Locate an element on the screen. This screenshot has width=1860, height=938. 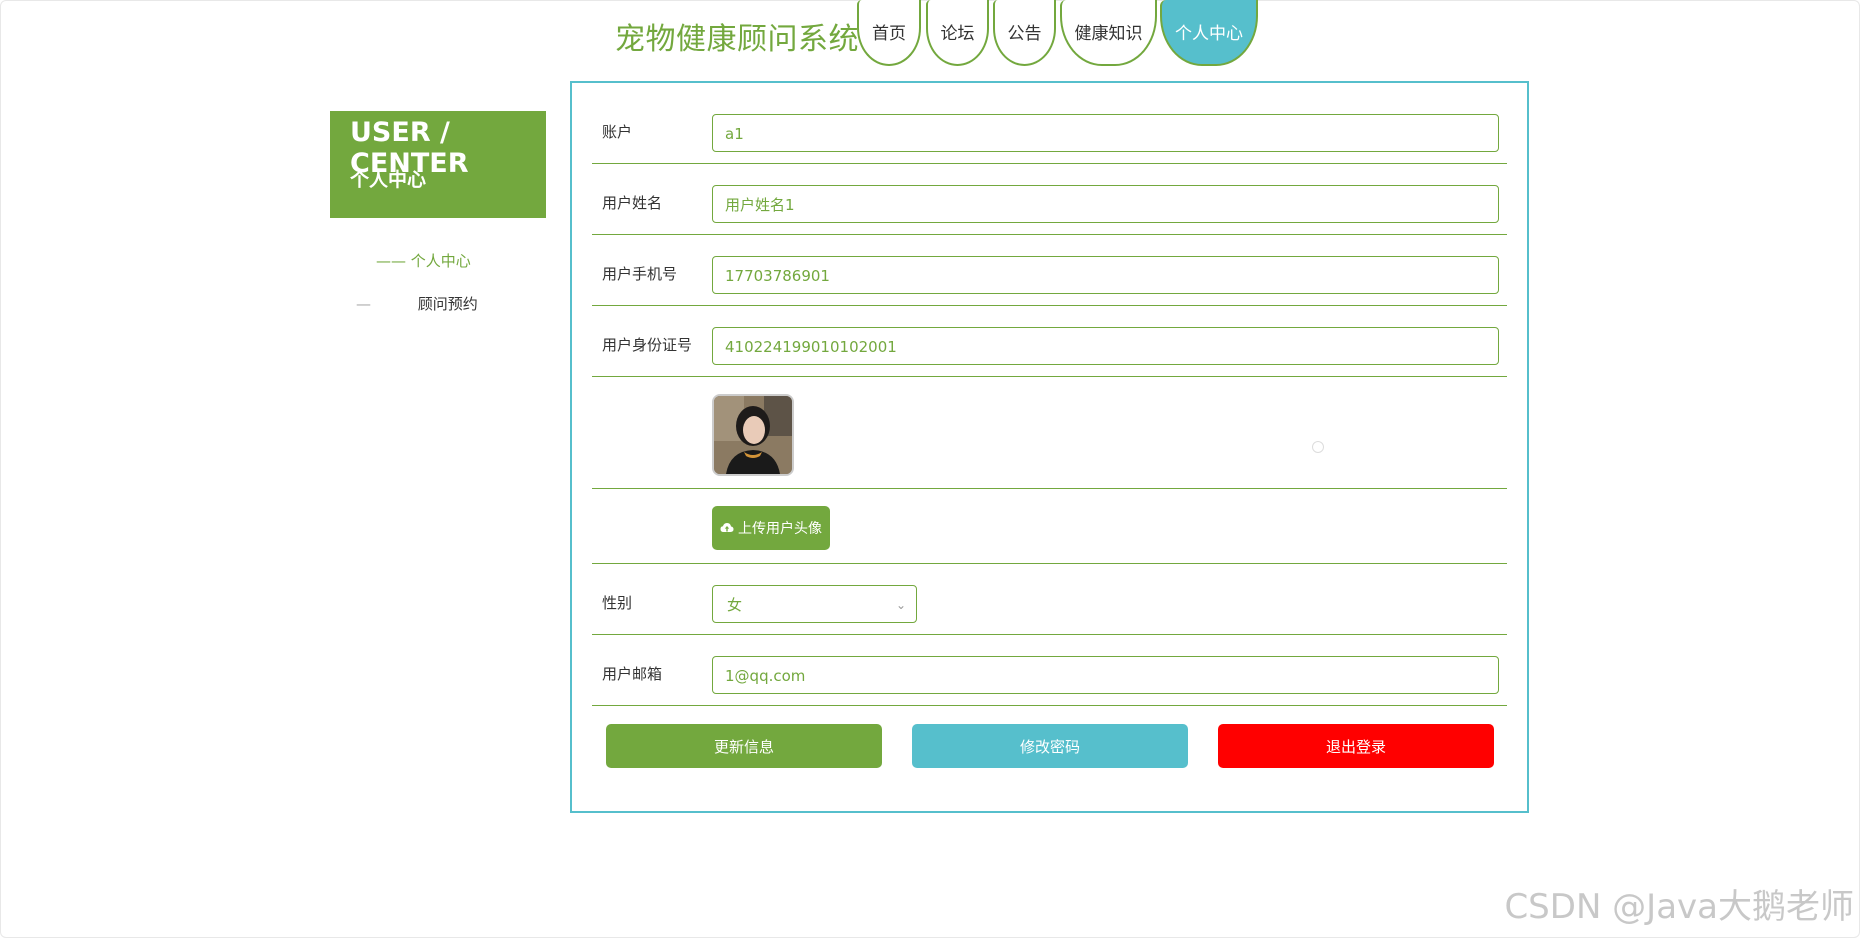
form-row-phone: 用户手机号 17703786901 is located at coordinates (1049, 270).